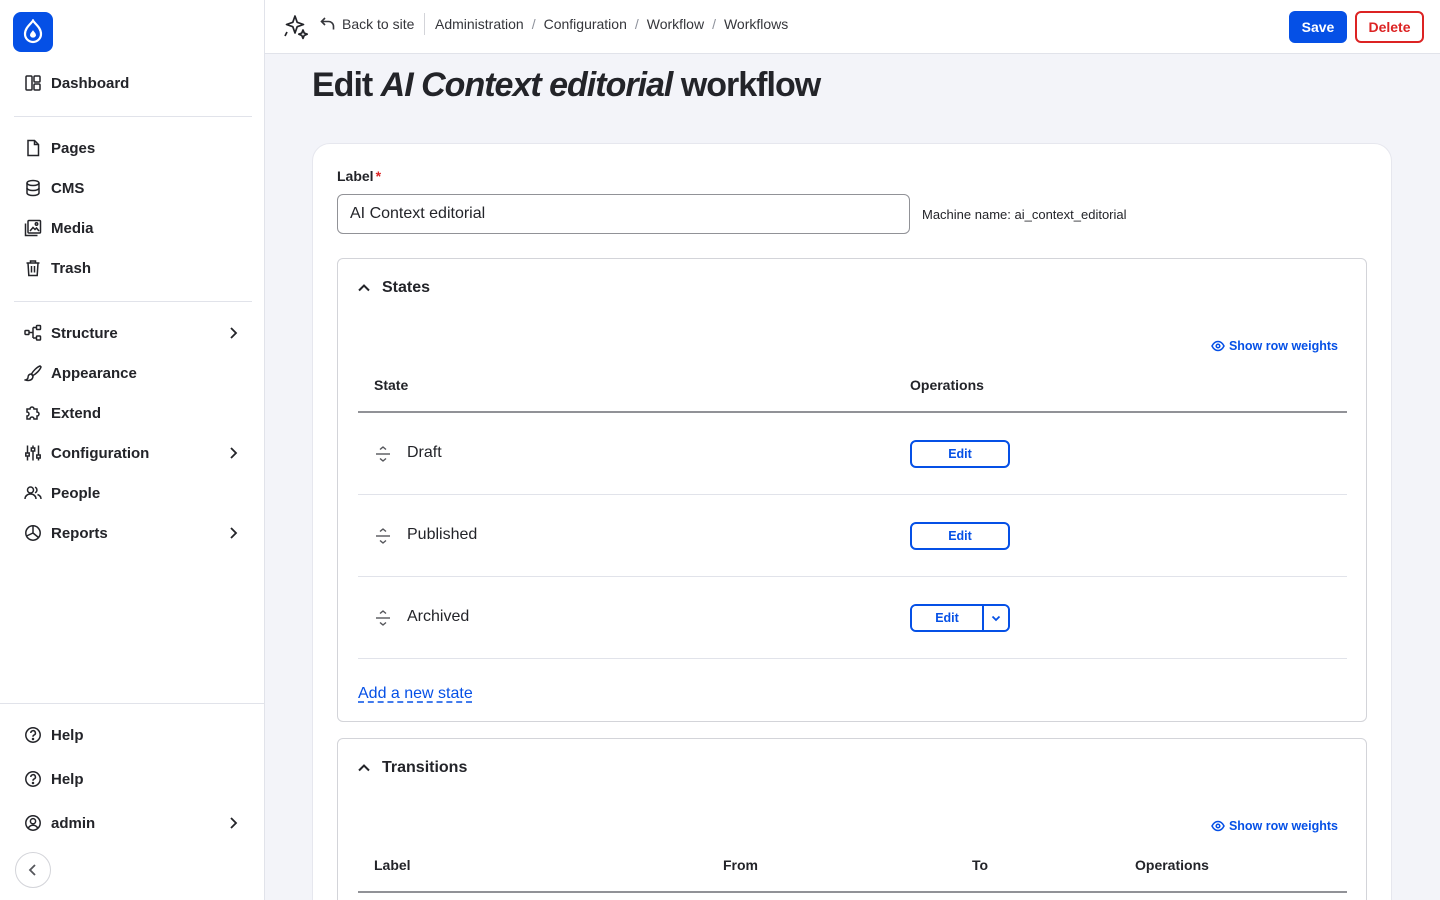 The image size is (1440, 900). Describe the element at coordinates (675, 24) in the screenshot. I see `breadcrumb-workflow: Workflow` at that location.